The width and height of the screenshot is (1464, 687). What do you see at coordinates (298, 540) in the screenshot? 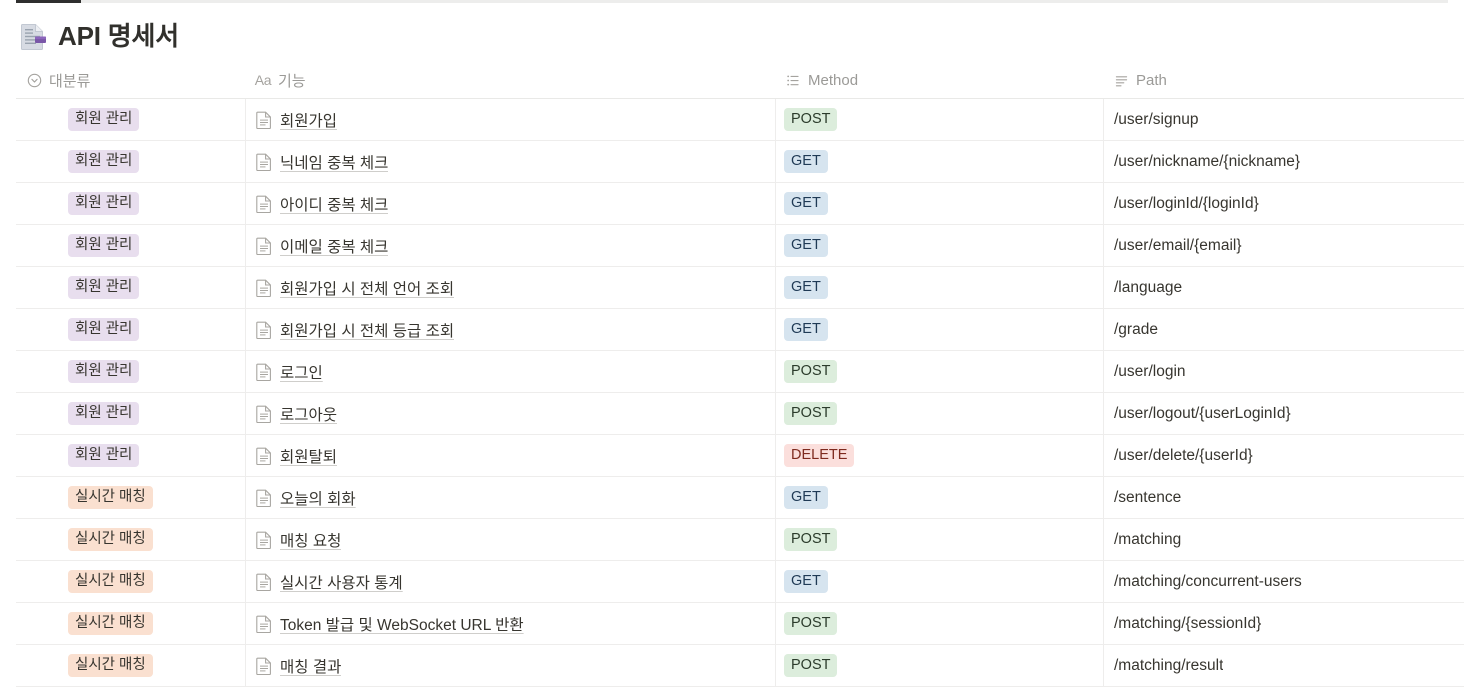
I see `function-link: 매칭 요청` at bounding box center [298, 540].